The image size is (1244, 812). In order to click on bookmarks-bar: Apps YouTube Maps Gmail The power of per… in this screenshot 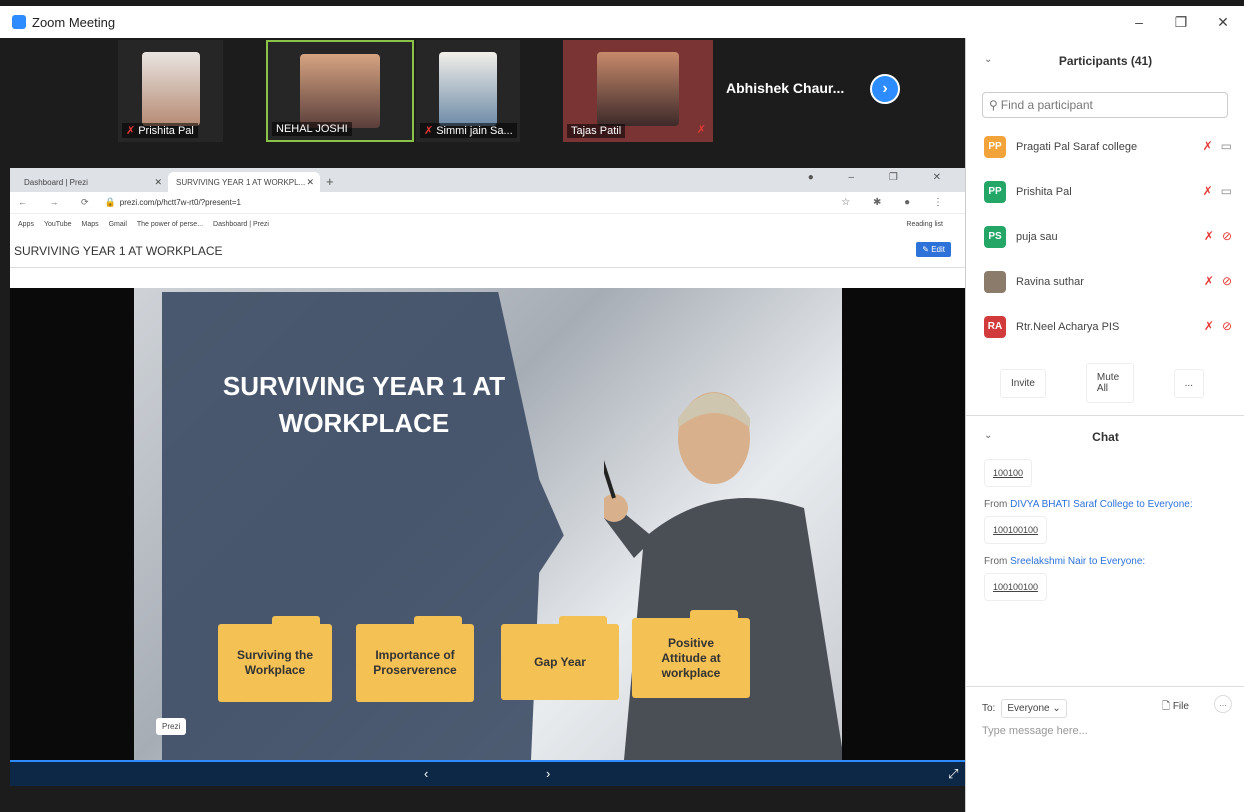, I will do `click(487, 224)`.